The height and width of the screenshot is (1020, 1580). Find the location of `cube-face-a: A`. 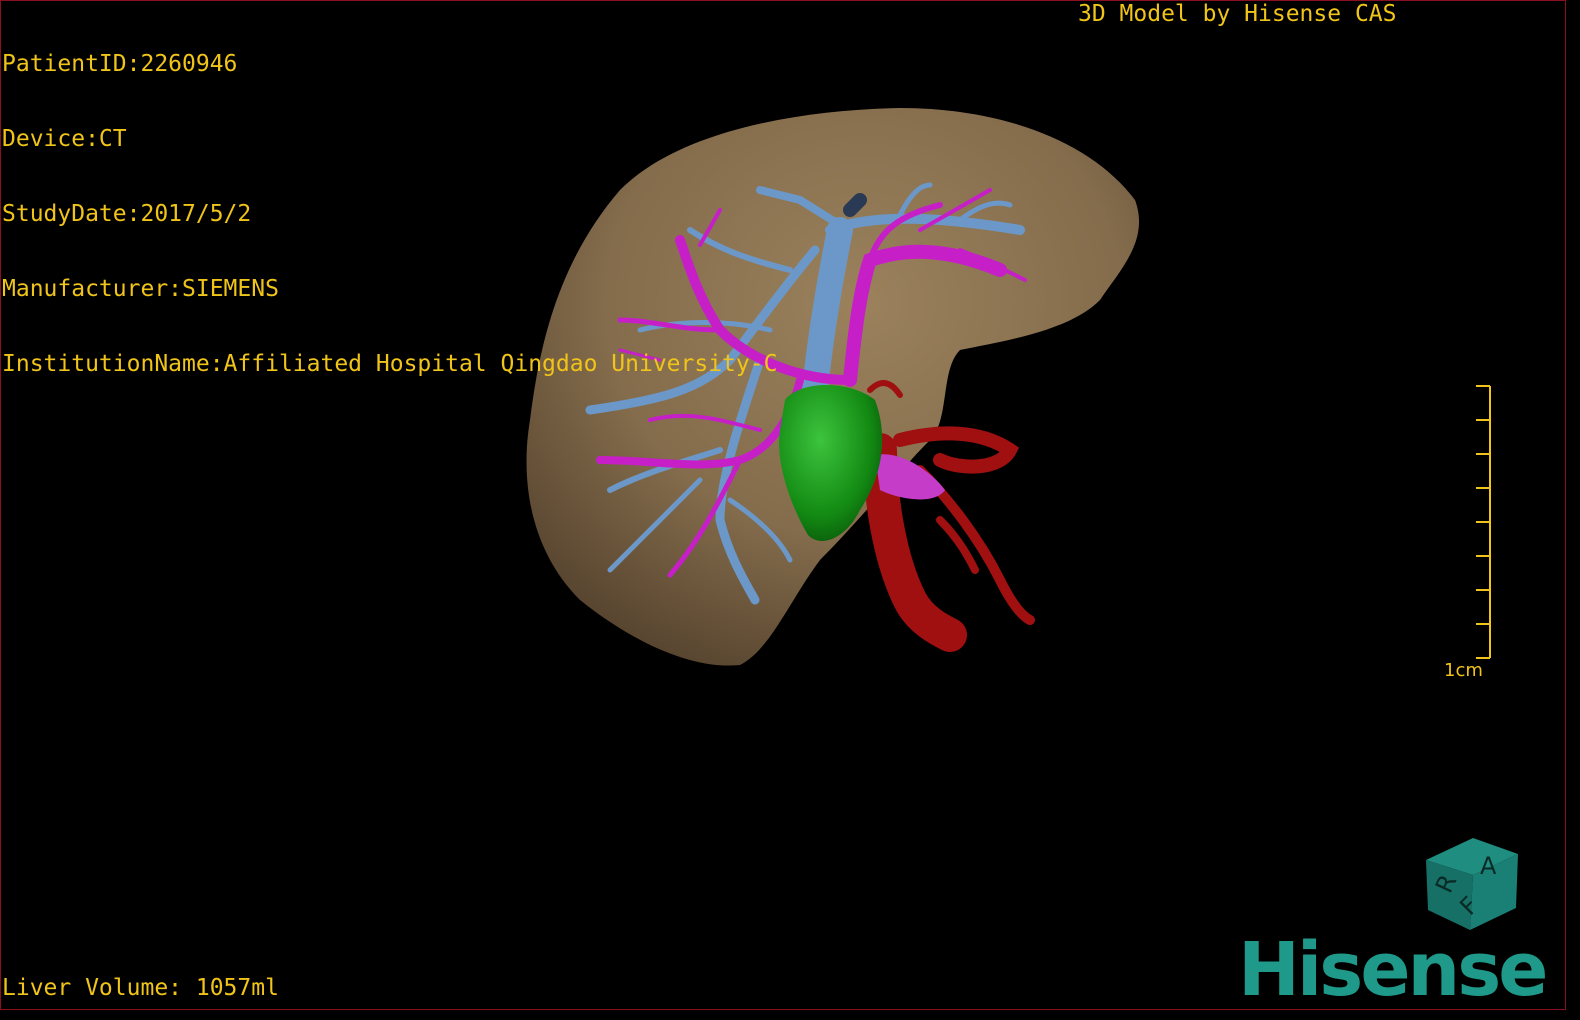

cube-face-a: A is located at coordinates (1488, 866).